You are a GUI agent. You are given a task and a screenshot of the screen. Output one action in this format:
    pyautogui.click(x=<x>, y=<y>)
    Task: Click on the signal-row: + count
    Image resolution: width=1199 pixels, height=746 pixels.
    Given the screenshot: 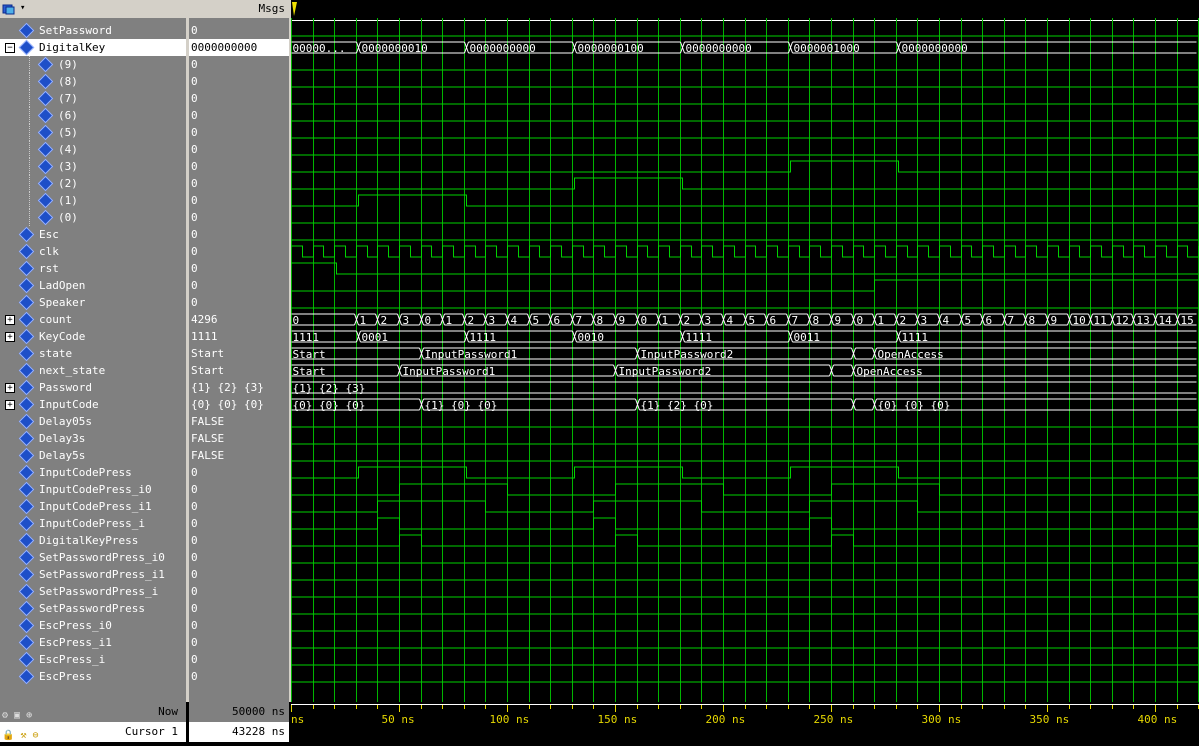 What is the action you would take?
    pyautogui.click(x=93, y=319)
    